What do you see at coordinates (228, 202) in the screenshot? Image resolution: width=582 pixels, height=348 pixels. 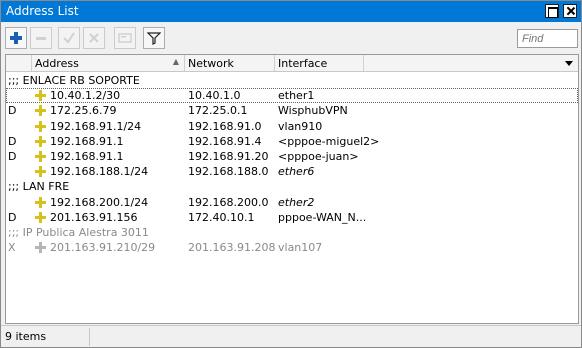 I see `row-network: 192.168.200.0` at bounding box center [228, 202].